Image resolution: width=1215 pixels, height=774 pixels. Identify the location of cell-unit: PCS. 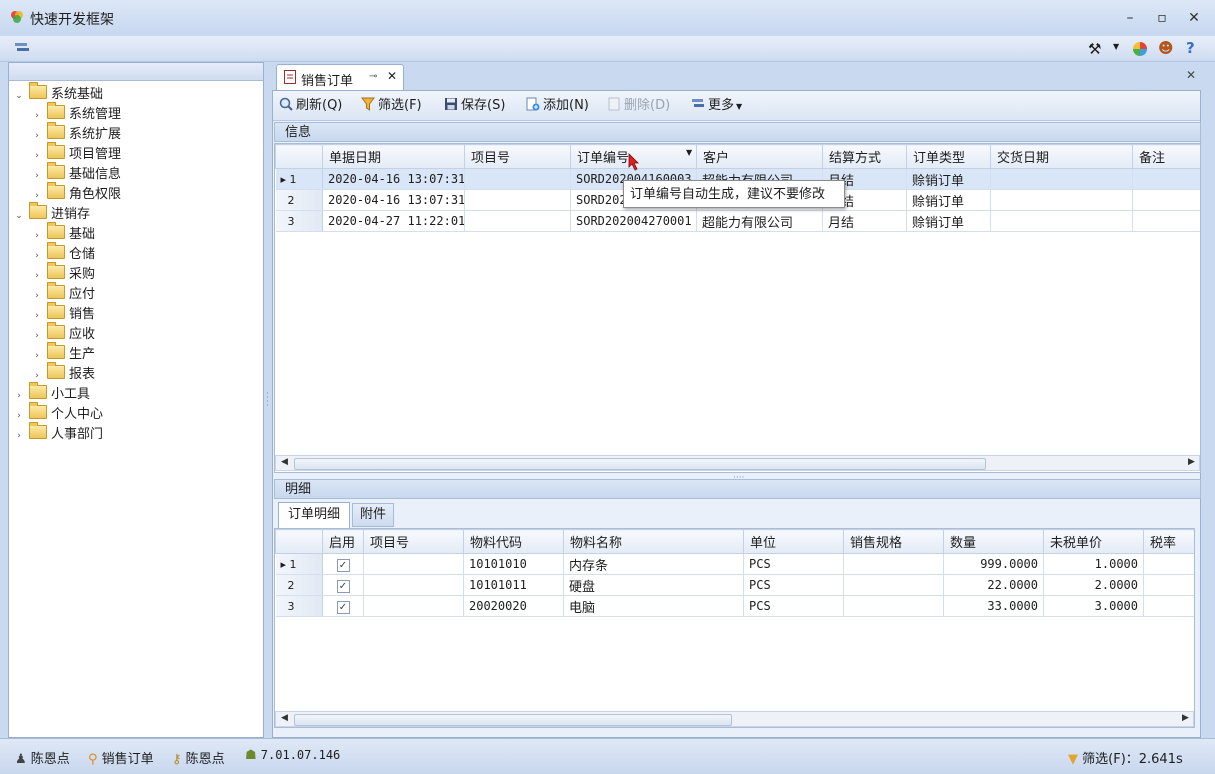
(793, 585).